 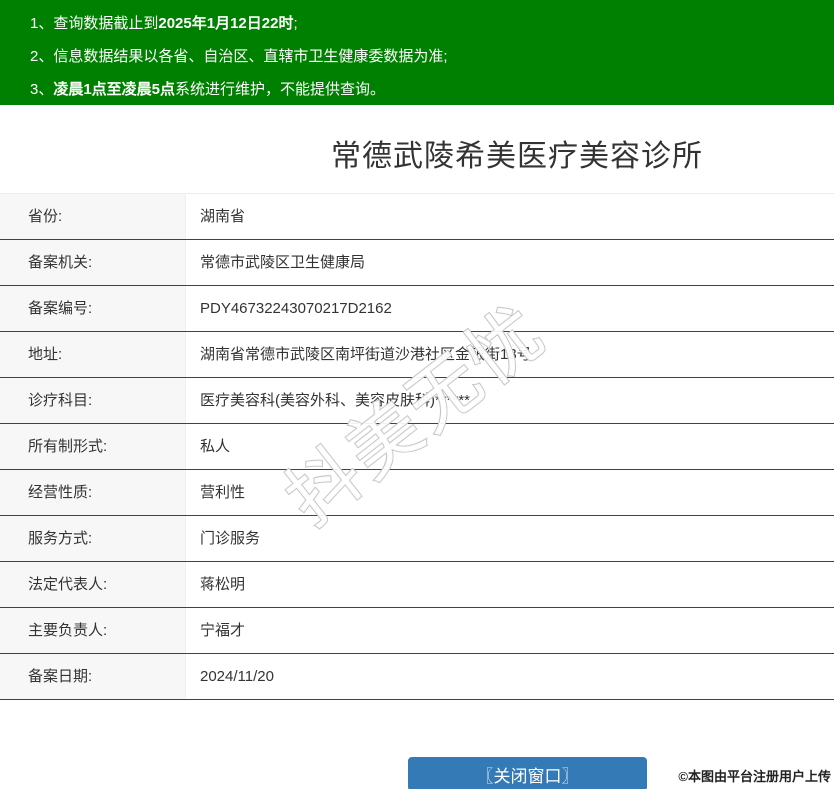 What do you see at coordinates (417, 263) in the screenshot?
I see `table-row: 备案机关: 常德市武陵区卫生健康局` at bounding box center [417, 263].